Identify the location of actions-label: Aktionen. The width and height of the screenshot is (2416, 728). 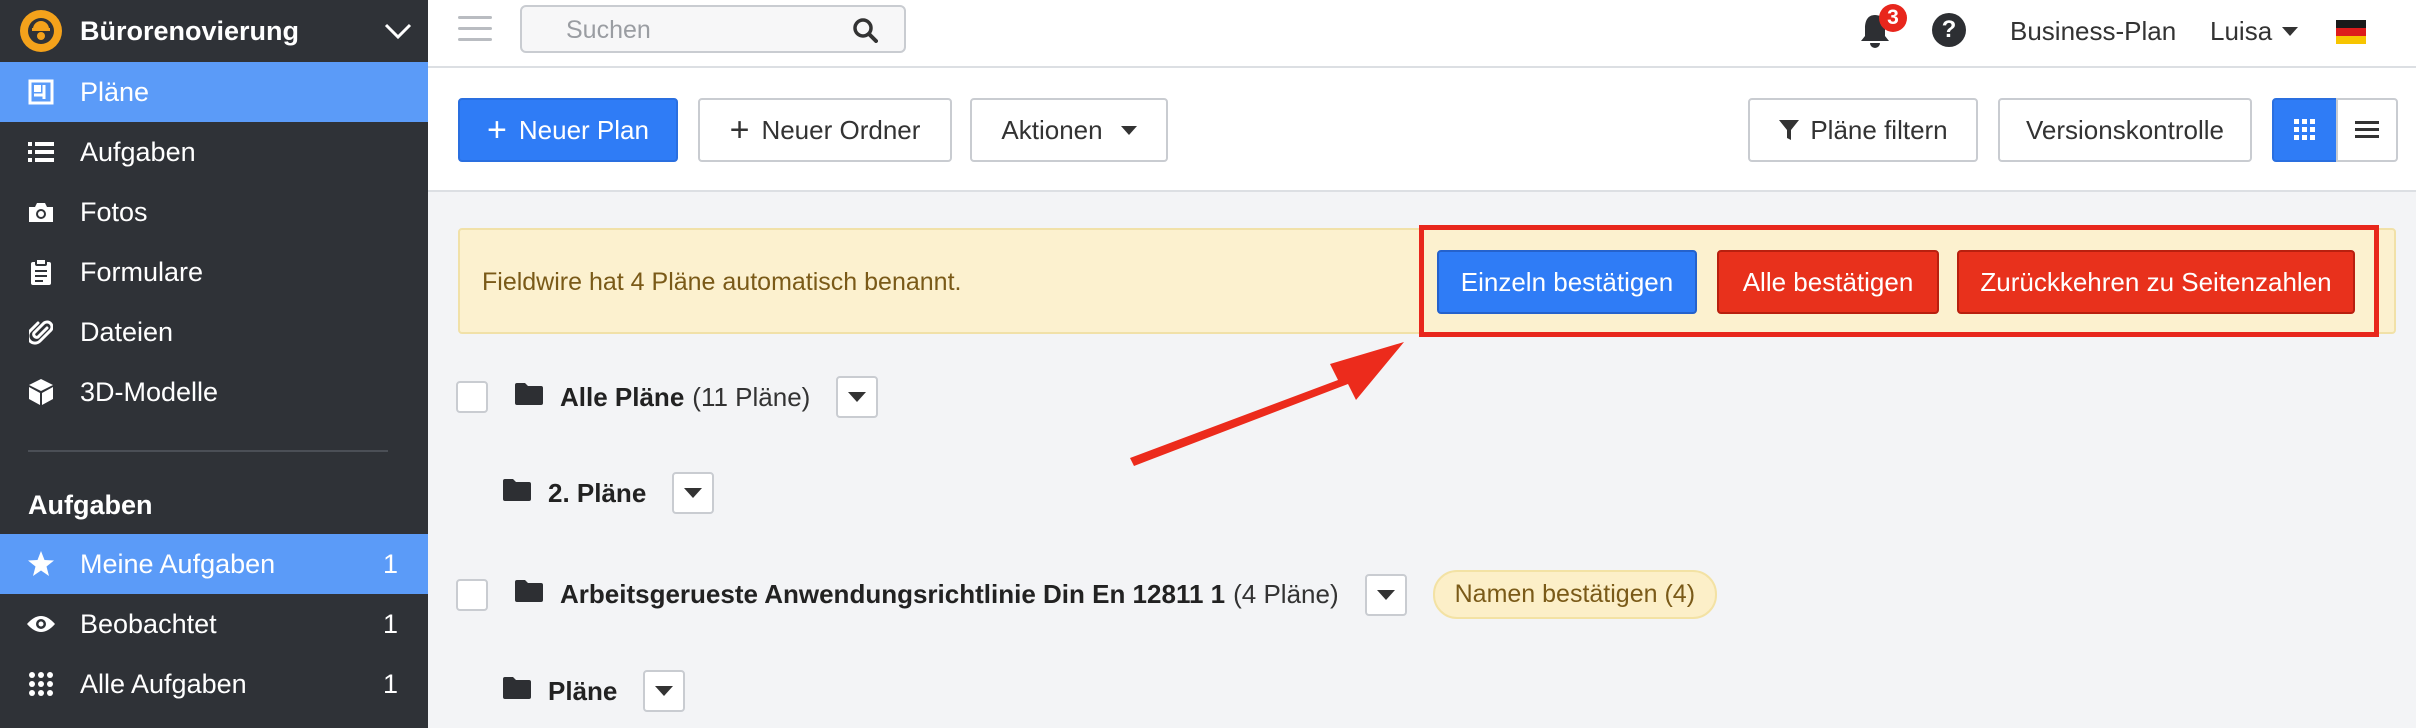
(1052, 129).